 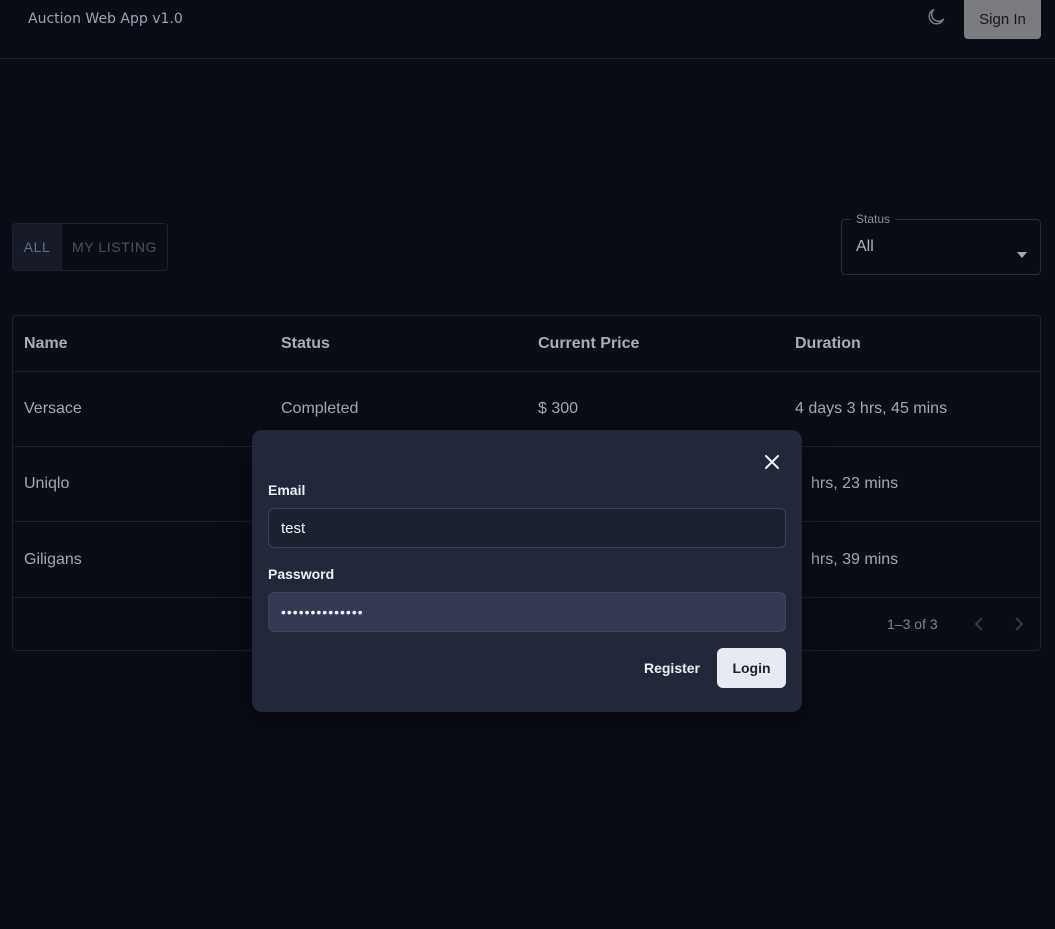 What do you see at coordinates (287, 490) in the screenshot?
I see `email-label: Email` at bounding box center [287, 490].